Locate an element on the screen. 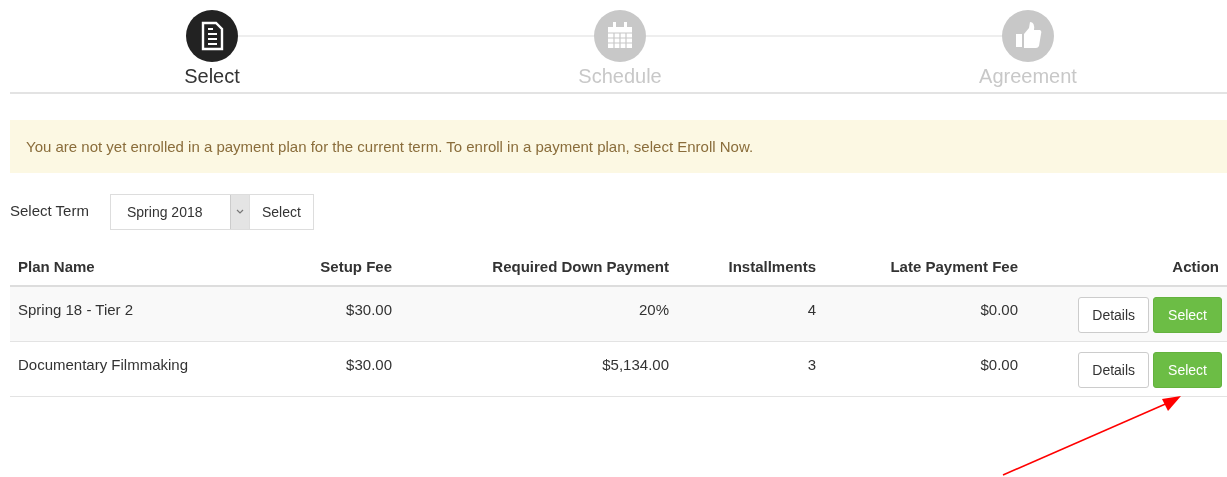 Image resolution: width=1227 pixels, height=477 pixels. step-circle is located at coordinates (212, 36).